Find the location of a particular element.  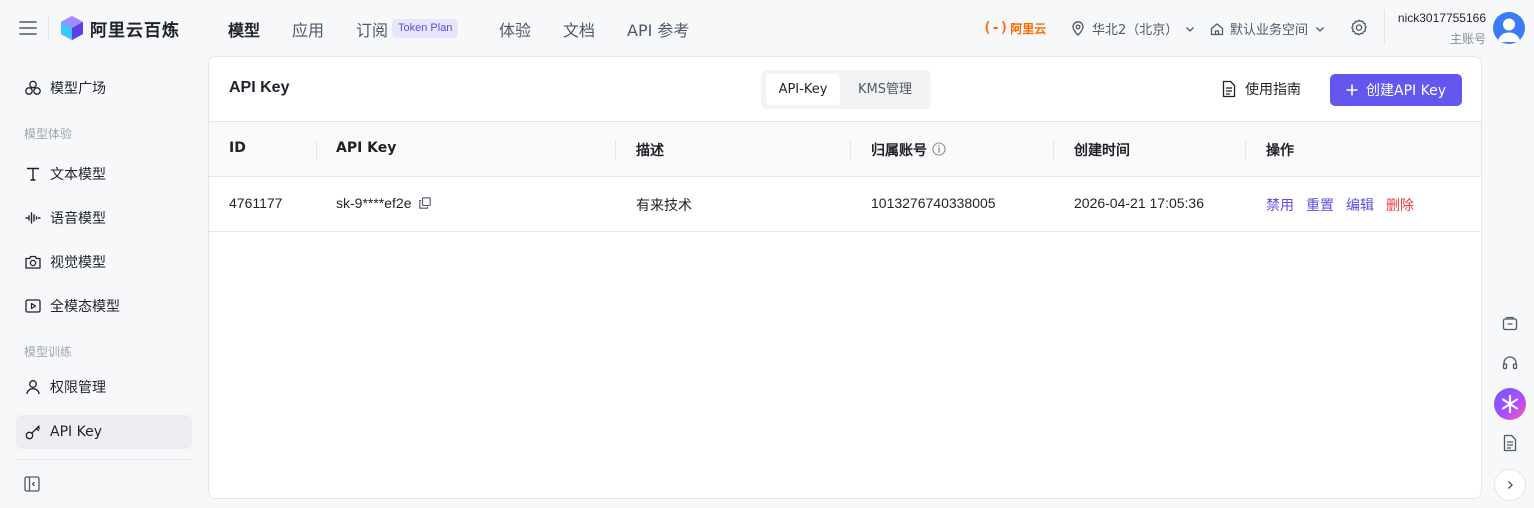

aliyun-logo: (-) 阿里云 is located at coordinates (1014, 28).